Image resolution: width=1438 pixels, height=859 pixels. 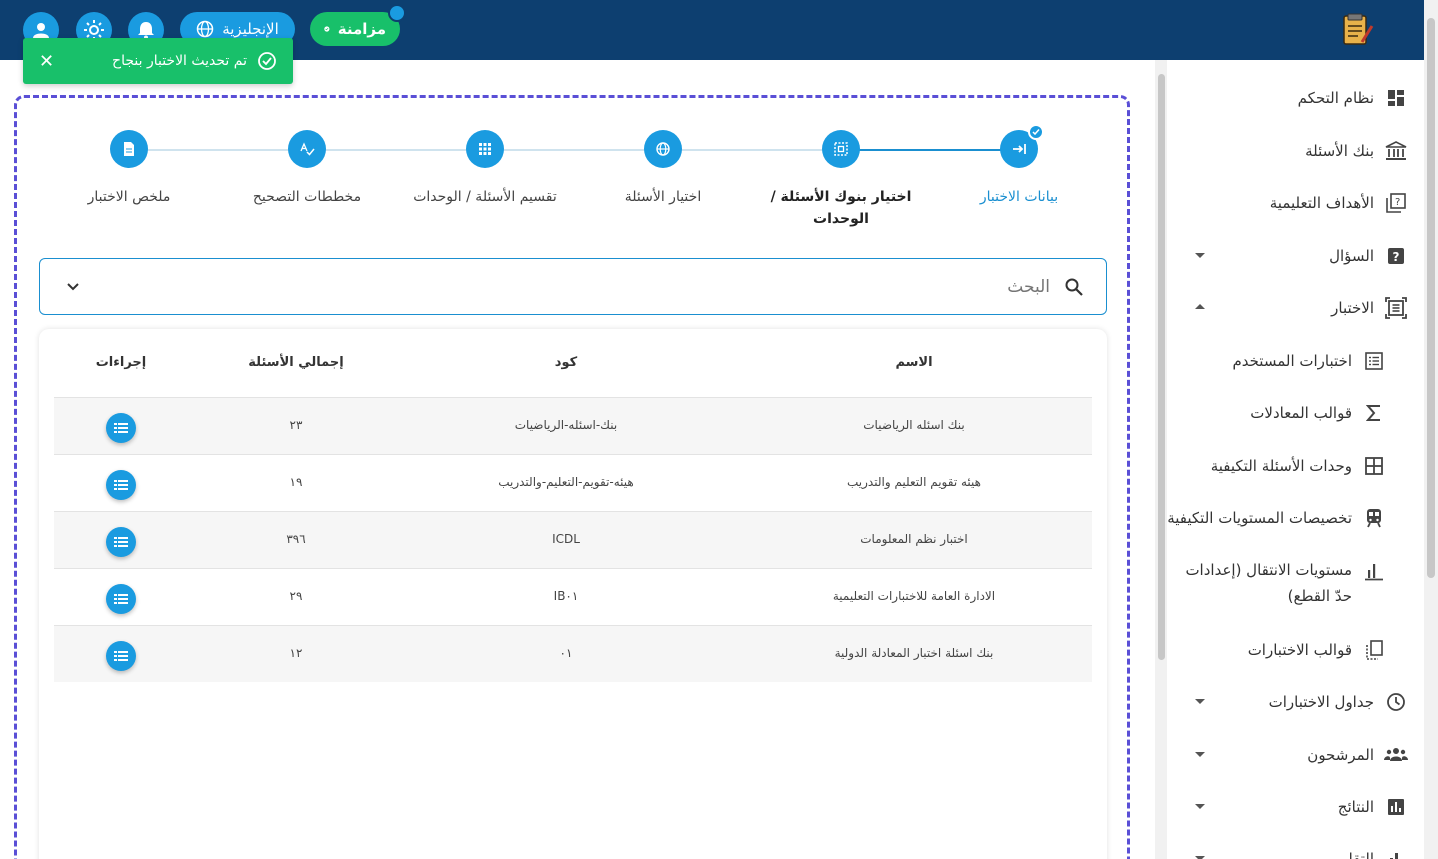 I want to click on step-label: تقسيم الأسئلة / الوحدات, so click(x=485, y=197).